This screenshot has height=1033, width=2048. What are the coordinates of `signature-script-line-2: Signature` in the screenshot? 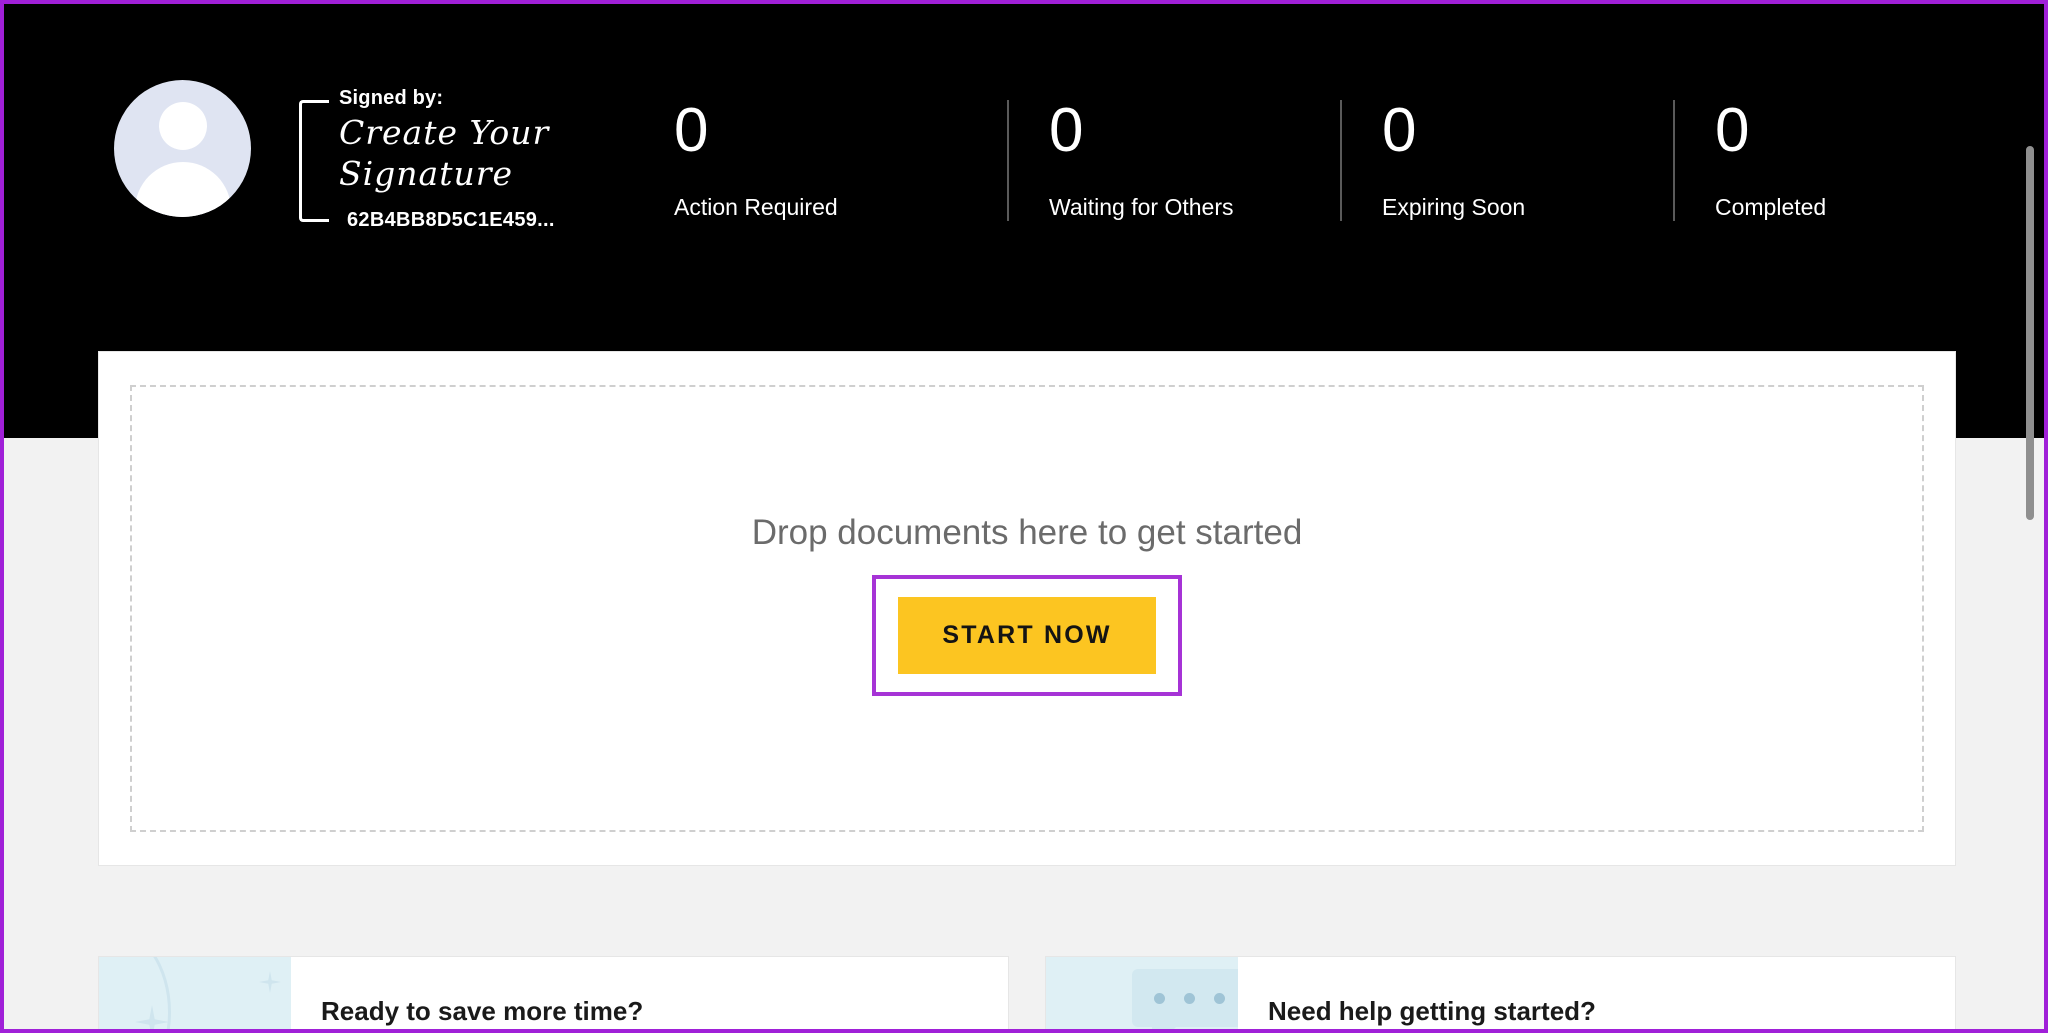 It's located at (426, 174).